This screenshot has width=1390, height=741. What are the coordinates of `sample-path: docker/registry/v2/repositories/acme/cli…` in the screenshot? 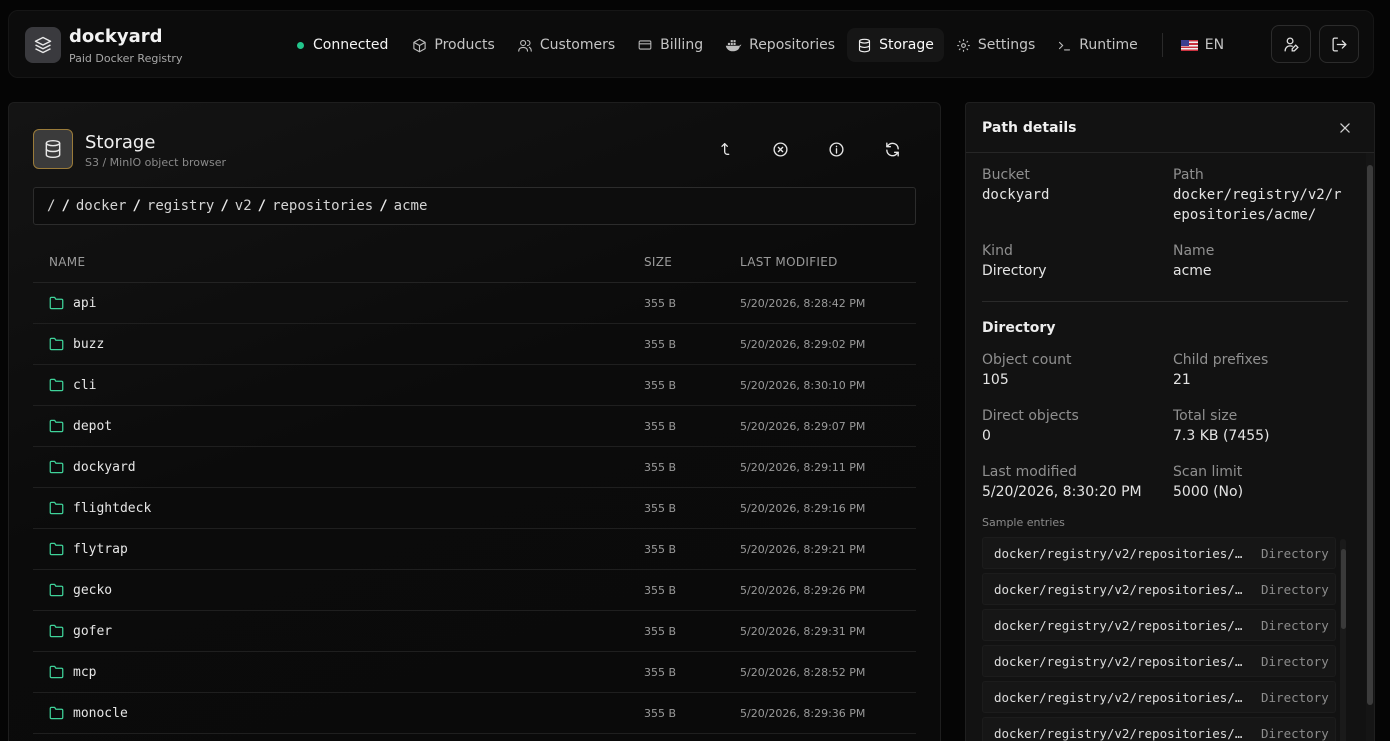 It's located at (1121, 625).